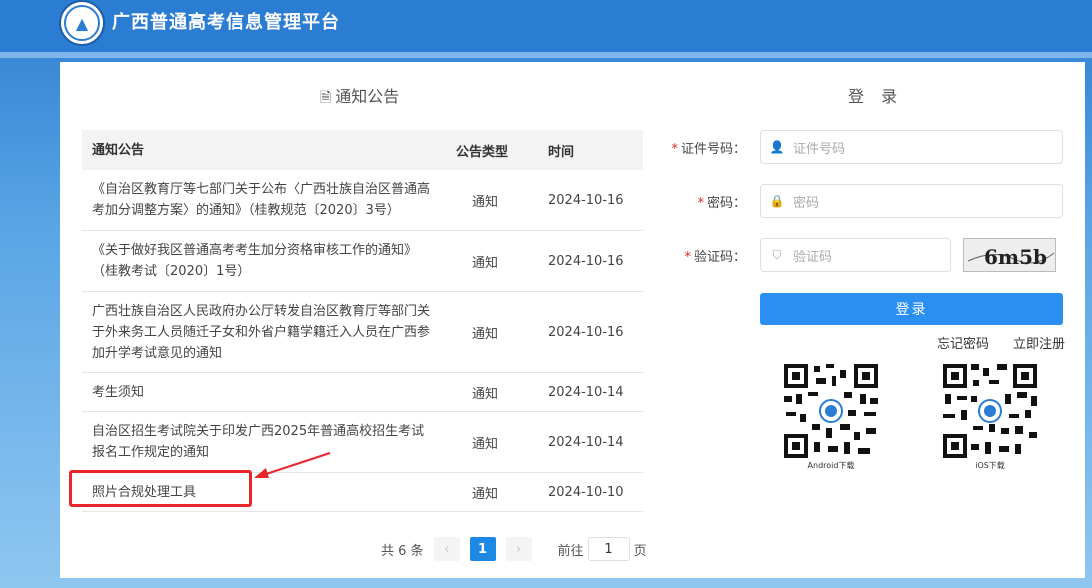 Image resolution: width=1092 pixels, height=588 pixels. What do you see at coordinates (292, 465) in the screenshot?
I see `arrow-icon` at bounding box center [292, 465].